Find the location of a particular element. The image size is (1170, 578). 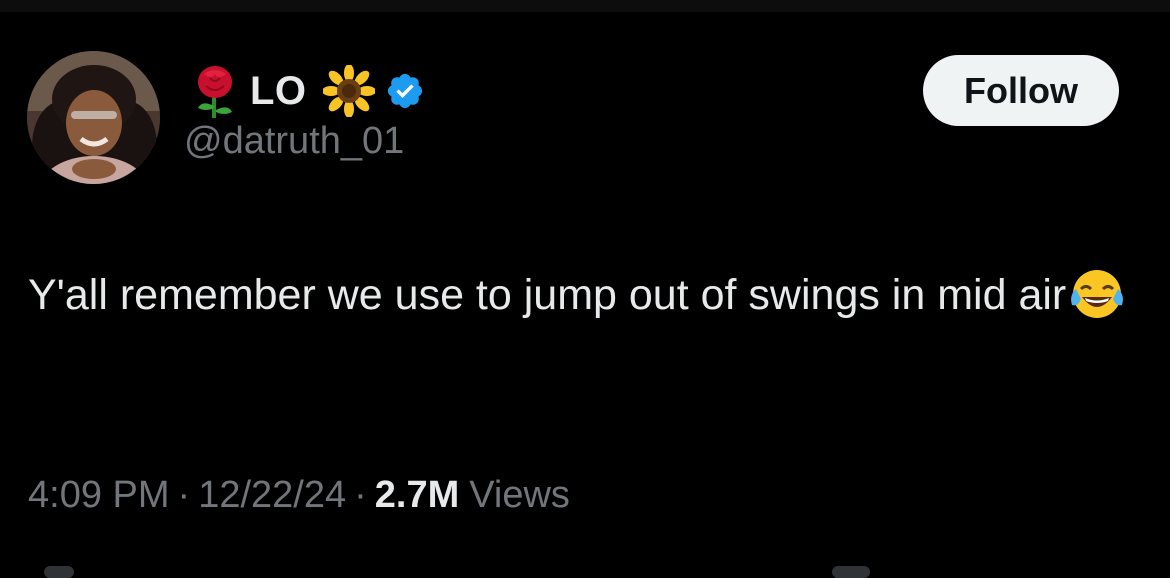

rose-icon is located at coordinates (215, 91).